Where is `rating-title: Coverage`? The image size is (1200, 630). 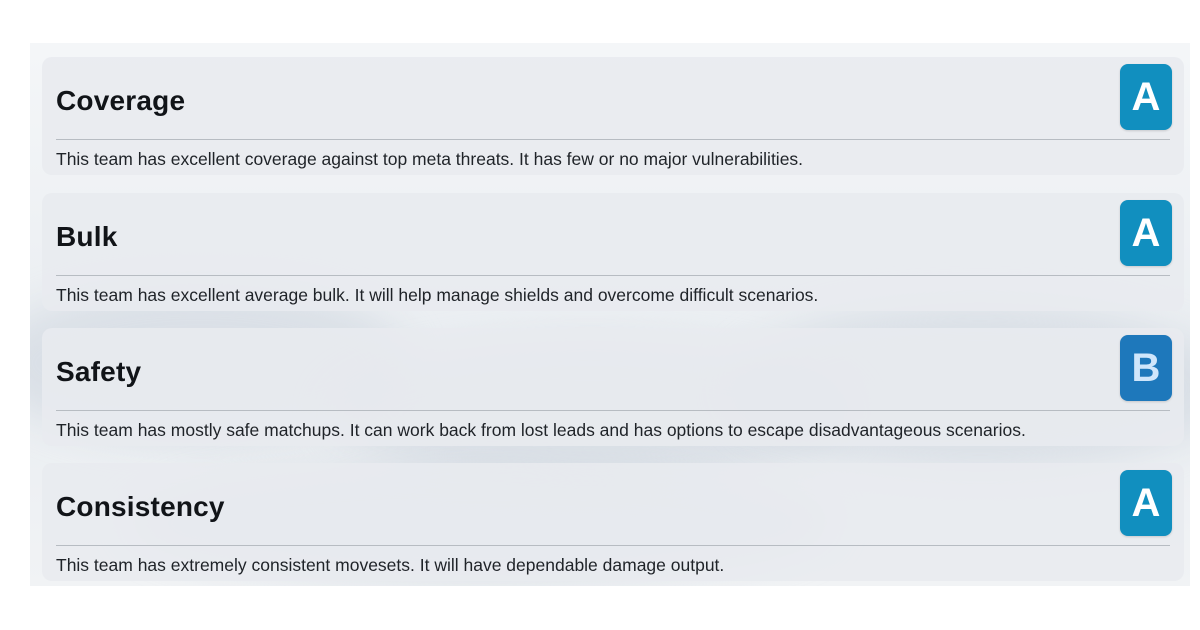
rating-title: Coverage is located at coordinates (121, 100).